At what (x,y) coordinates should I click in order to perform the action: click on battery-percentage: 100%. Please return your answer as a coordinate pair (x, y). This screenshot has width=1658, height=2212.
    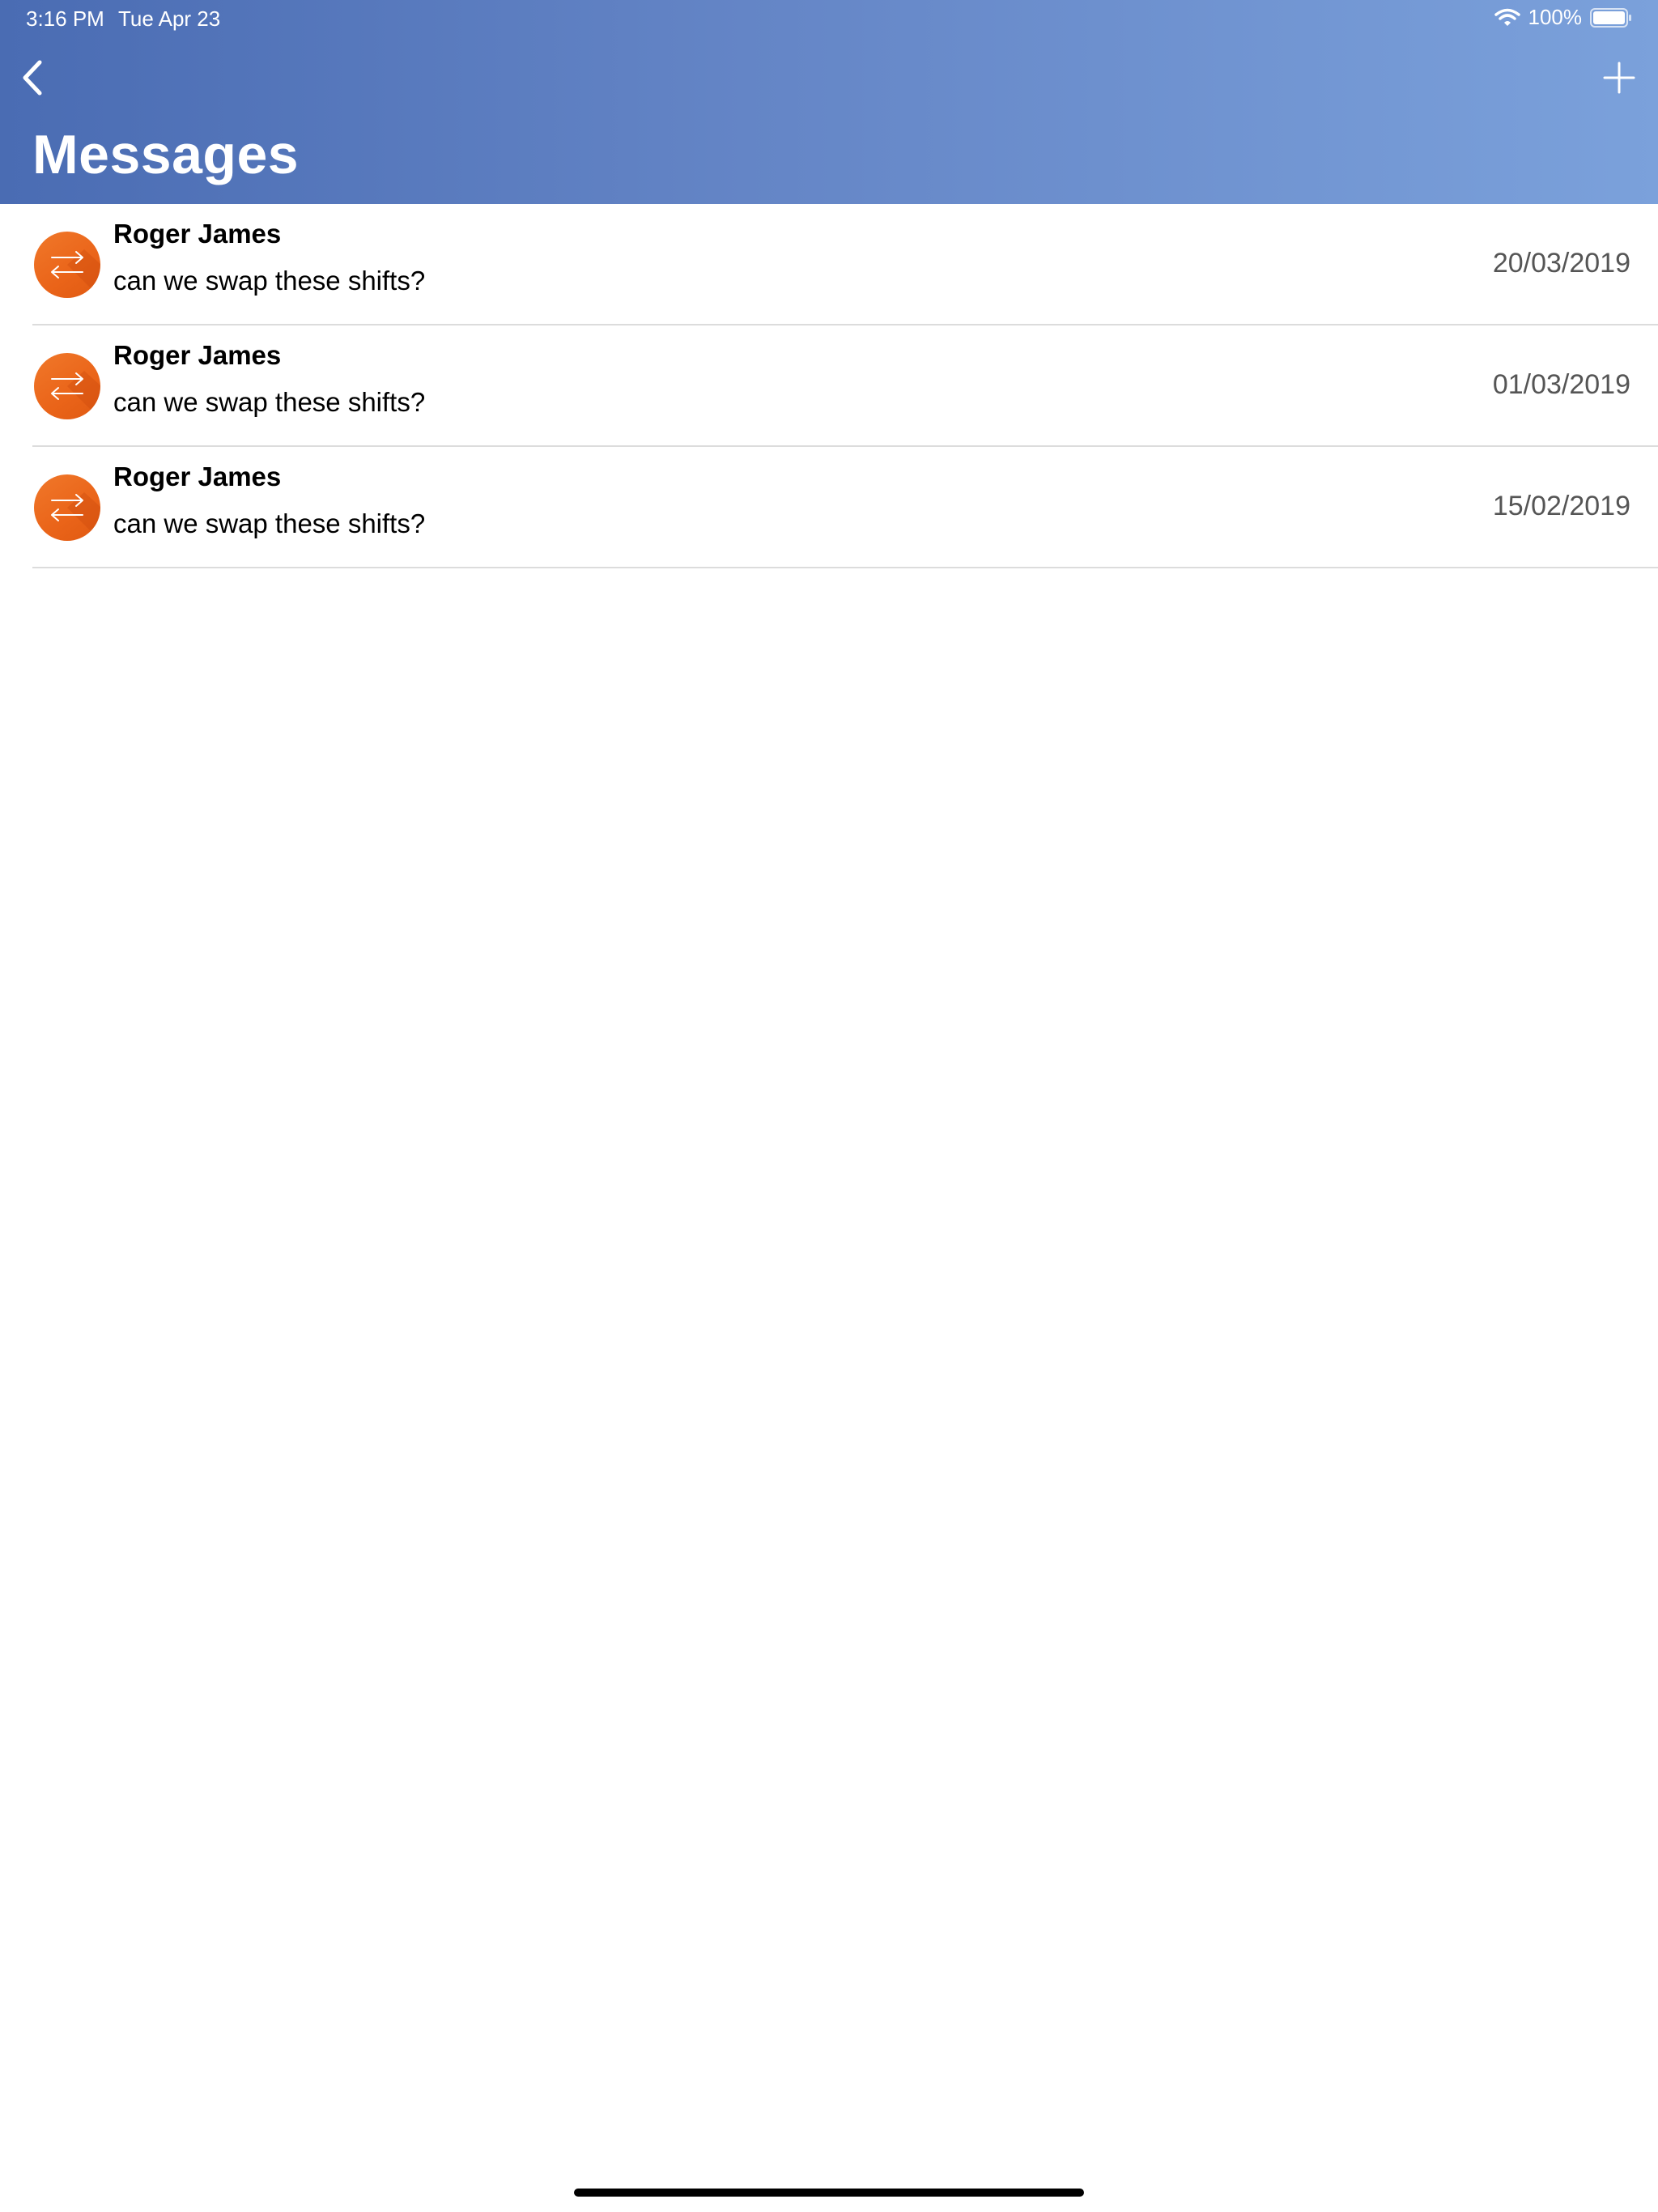
    Looking at the image, I should click on (1555, 17).